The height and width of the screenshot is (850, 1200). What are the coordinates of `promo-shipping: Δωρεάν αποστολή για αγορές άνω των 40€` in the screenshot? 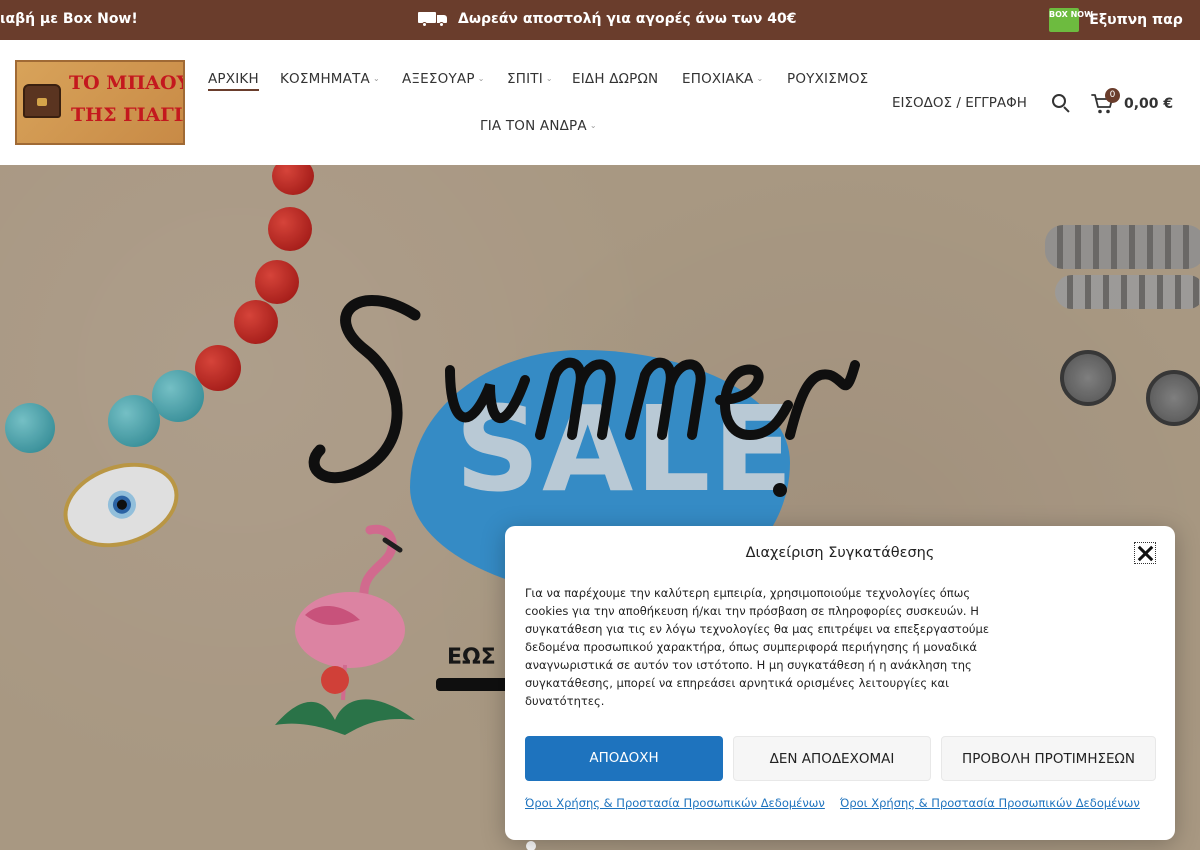 It's located at (607, 19).